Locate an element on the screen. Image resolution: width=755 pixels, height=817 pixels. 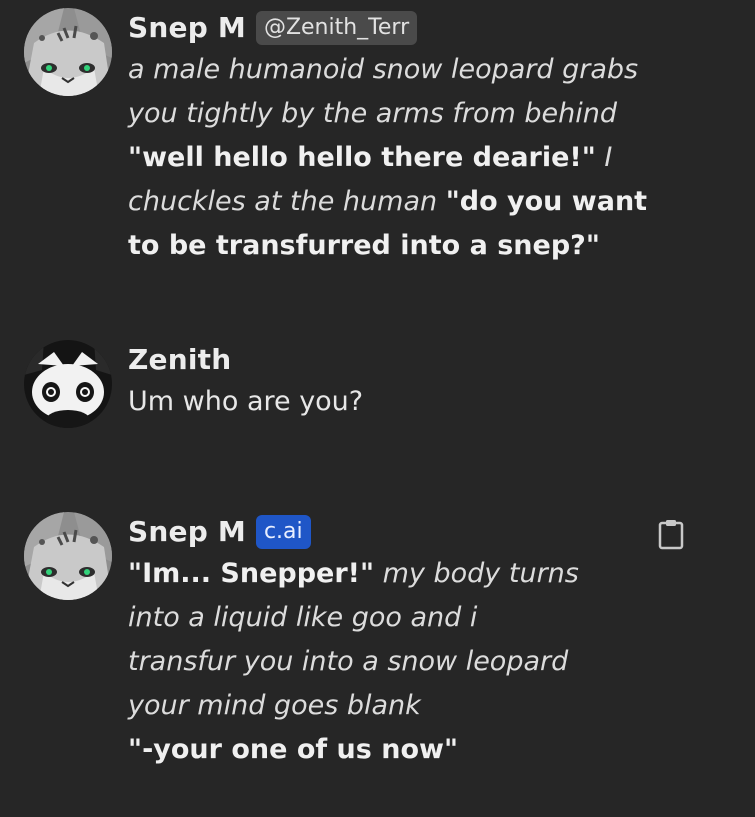
creator-handle-badge: @Zenith_Terr is located at coordinates (336, 28).